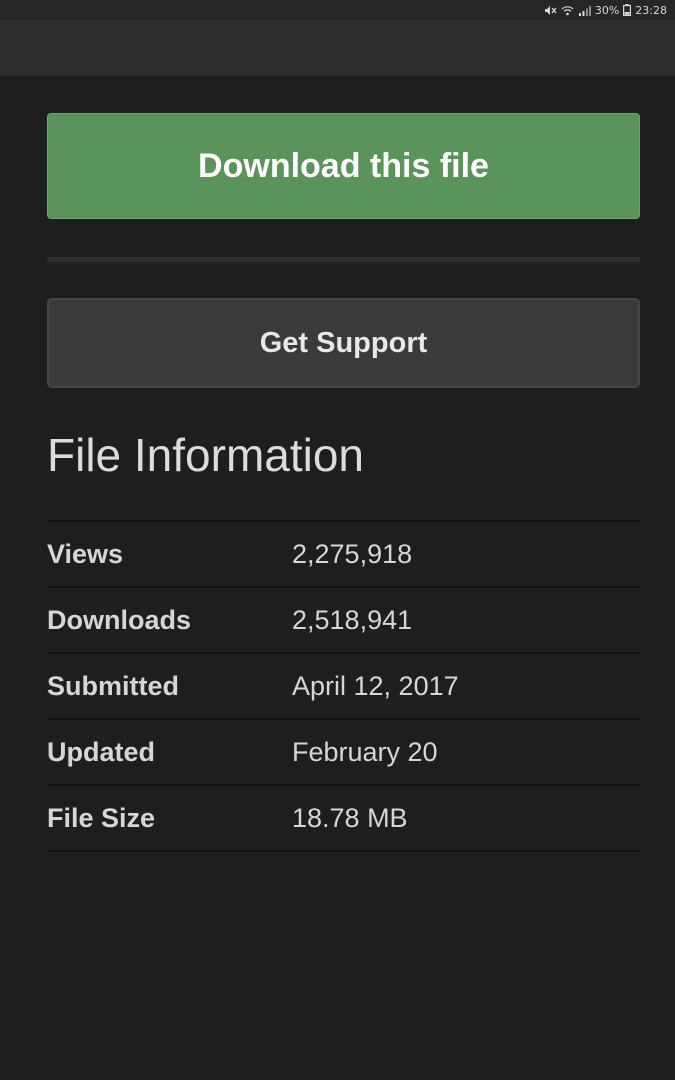 Image resolution: width=675 pixels, height=1080 pixels. What do you see at coordinates (343, 259) in the screenshot?
I see `divider` at bounding box center [343, 259].